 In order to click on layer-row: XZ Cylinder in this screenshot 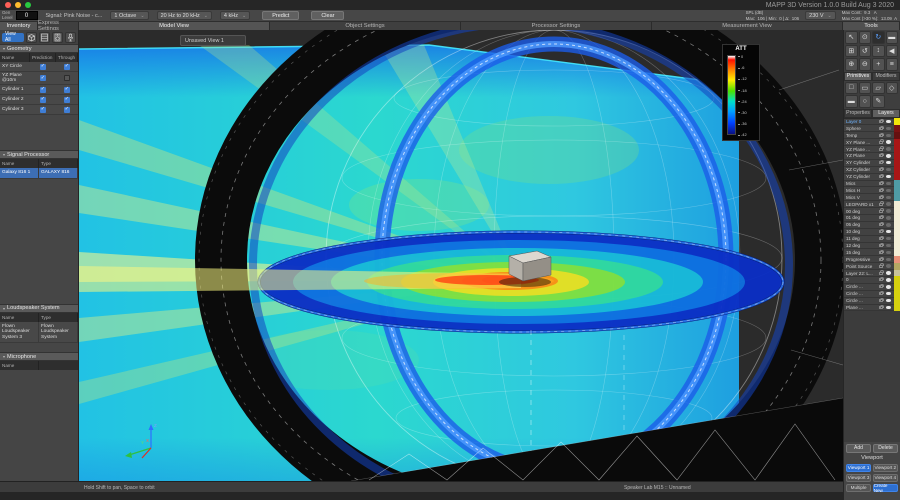, I will do `click(872, 170)`.